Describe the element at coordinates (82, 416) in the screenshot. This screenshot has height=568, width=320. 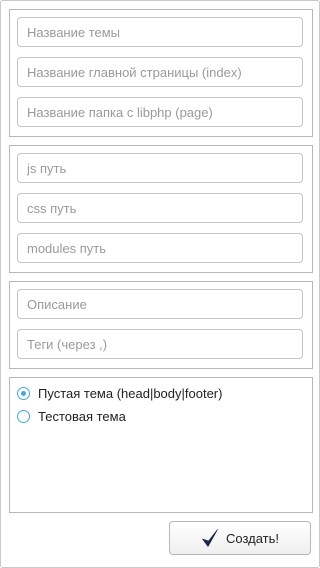
I see `radio-label: Тестовая тема` at that location.